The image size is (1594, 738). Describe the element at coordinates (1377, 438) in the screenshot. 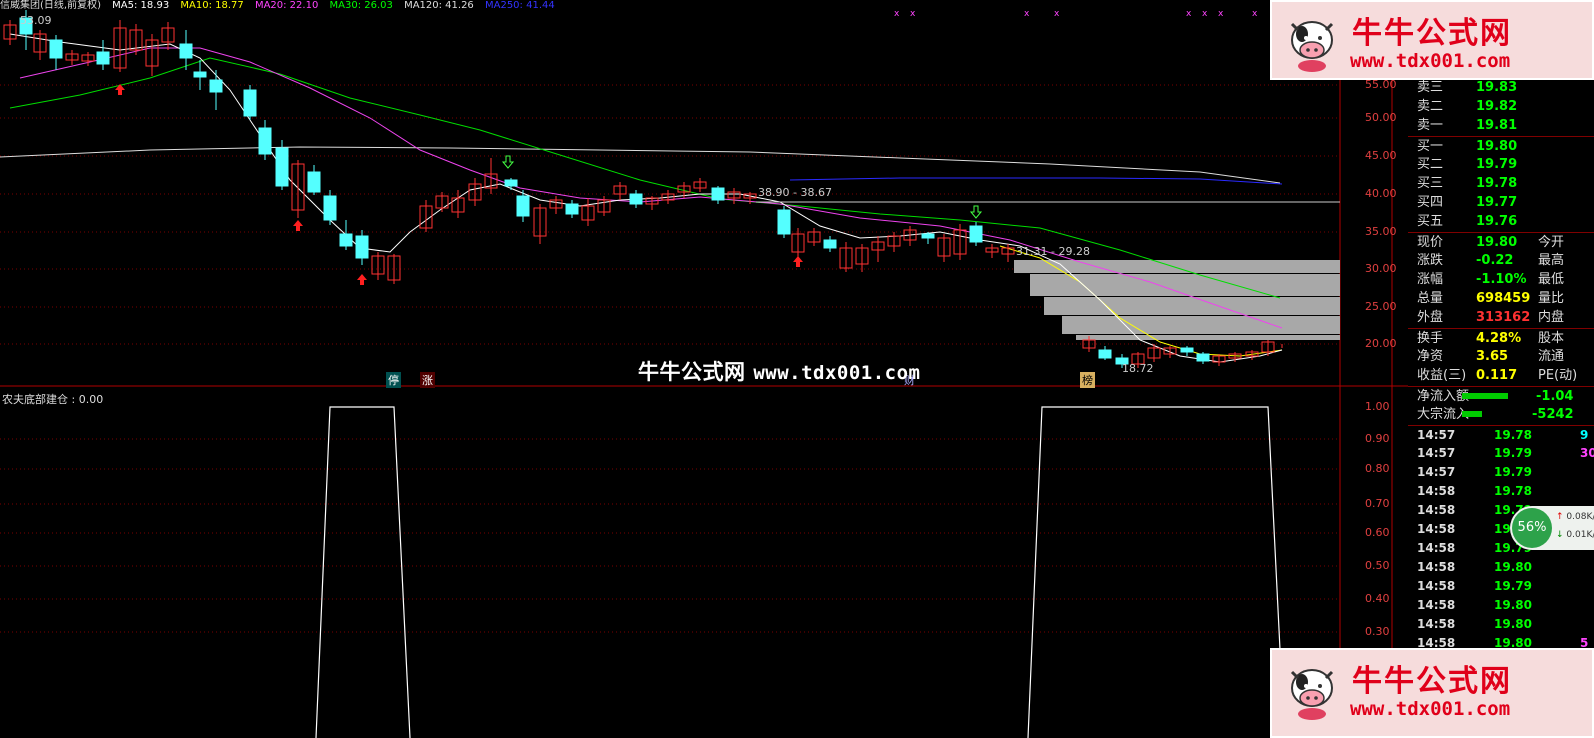

I see `indicator-axis-label: 0.90` at that location.